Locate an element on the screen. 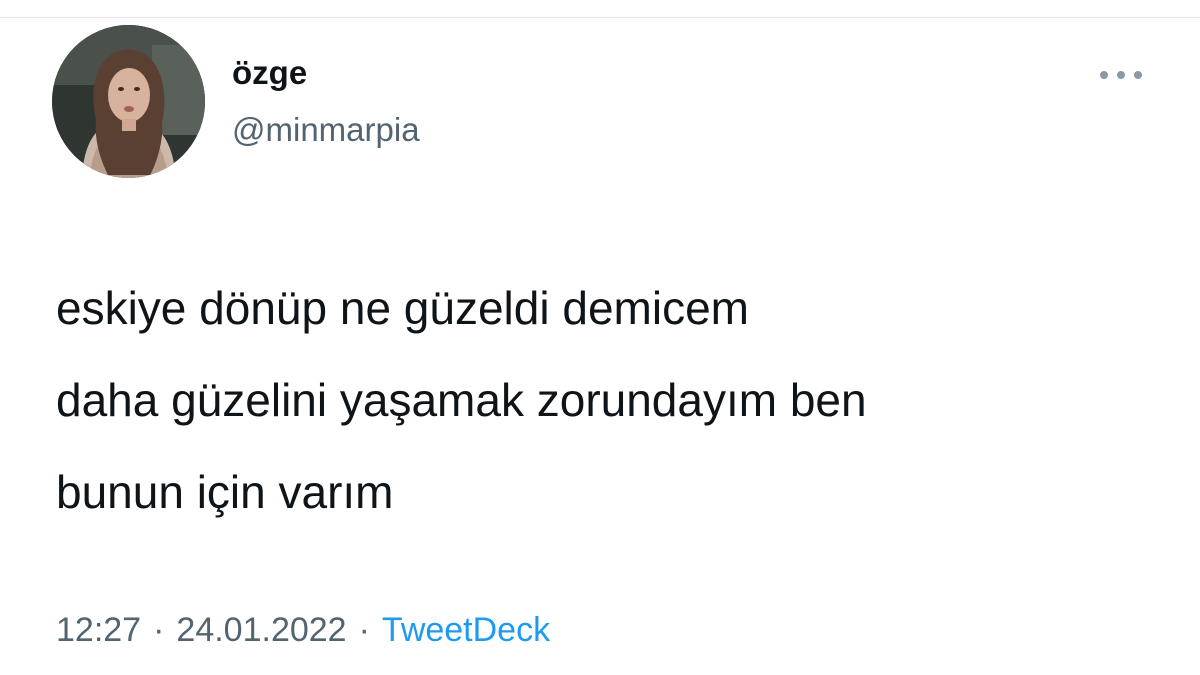 The width and height of the screenshot is (1200, 675). tweet-metadata: 12:27 · 24.01.2022 · TweetDeck is located at coordinates (303, 630).